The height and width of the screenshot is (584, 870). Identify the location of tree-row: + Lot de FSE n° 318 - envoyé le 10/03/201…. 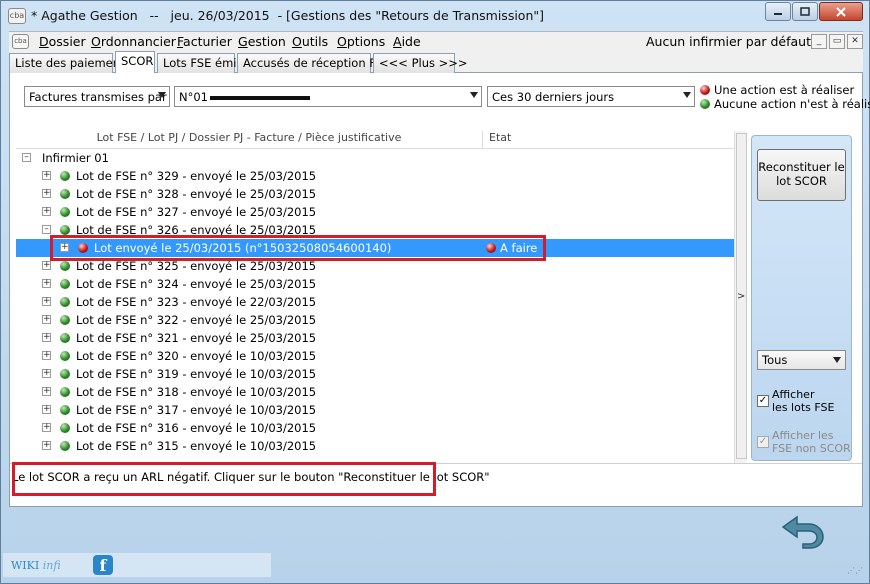
(375, 392).